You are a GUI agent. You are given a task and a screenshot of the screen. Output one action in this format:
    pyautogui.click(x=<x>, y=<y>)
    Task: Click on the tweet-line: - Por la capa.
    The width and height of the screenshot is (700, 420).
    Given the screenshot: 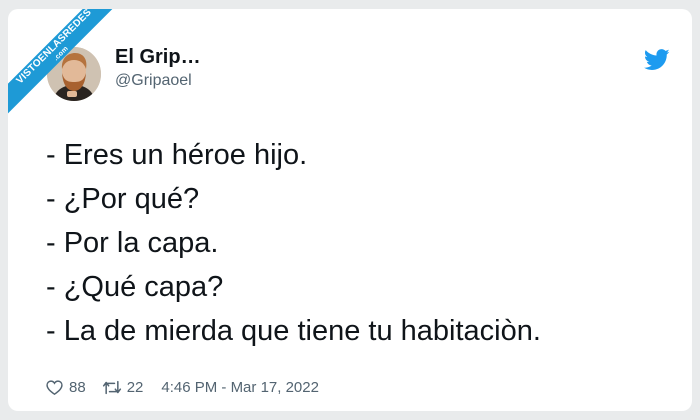 What is the action you would take?
    pyautogui.click(x=132, y=243)
    